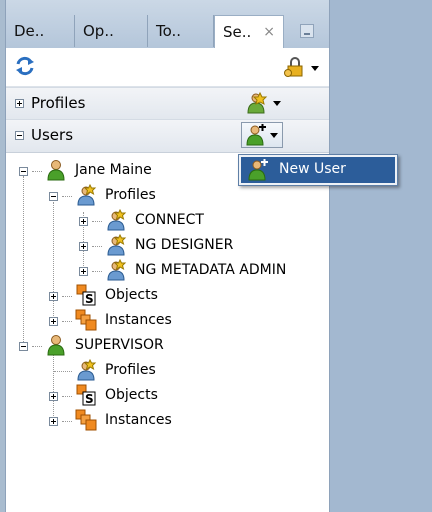  What do you see at coordinates (169, 31) in the screenshot?
I see `tab-label: To..` at bounding box center [169, 31].